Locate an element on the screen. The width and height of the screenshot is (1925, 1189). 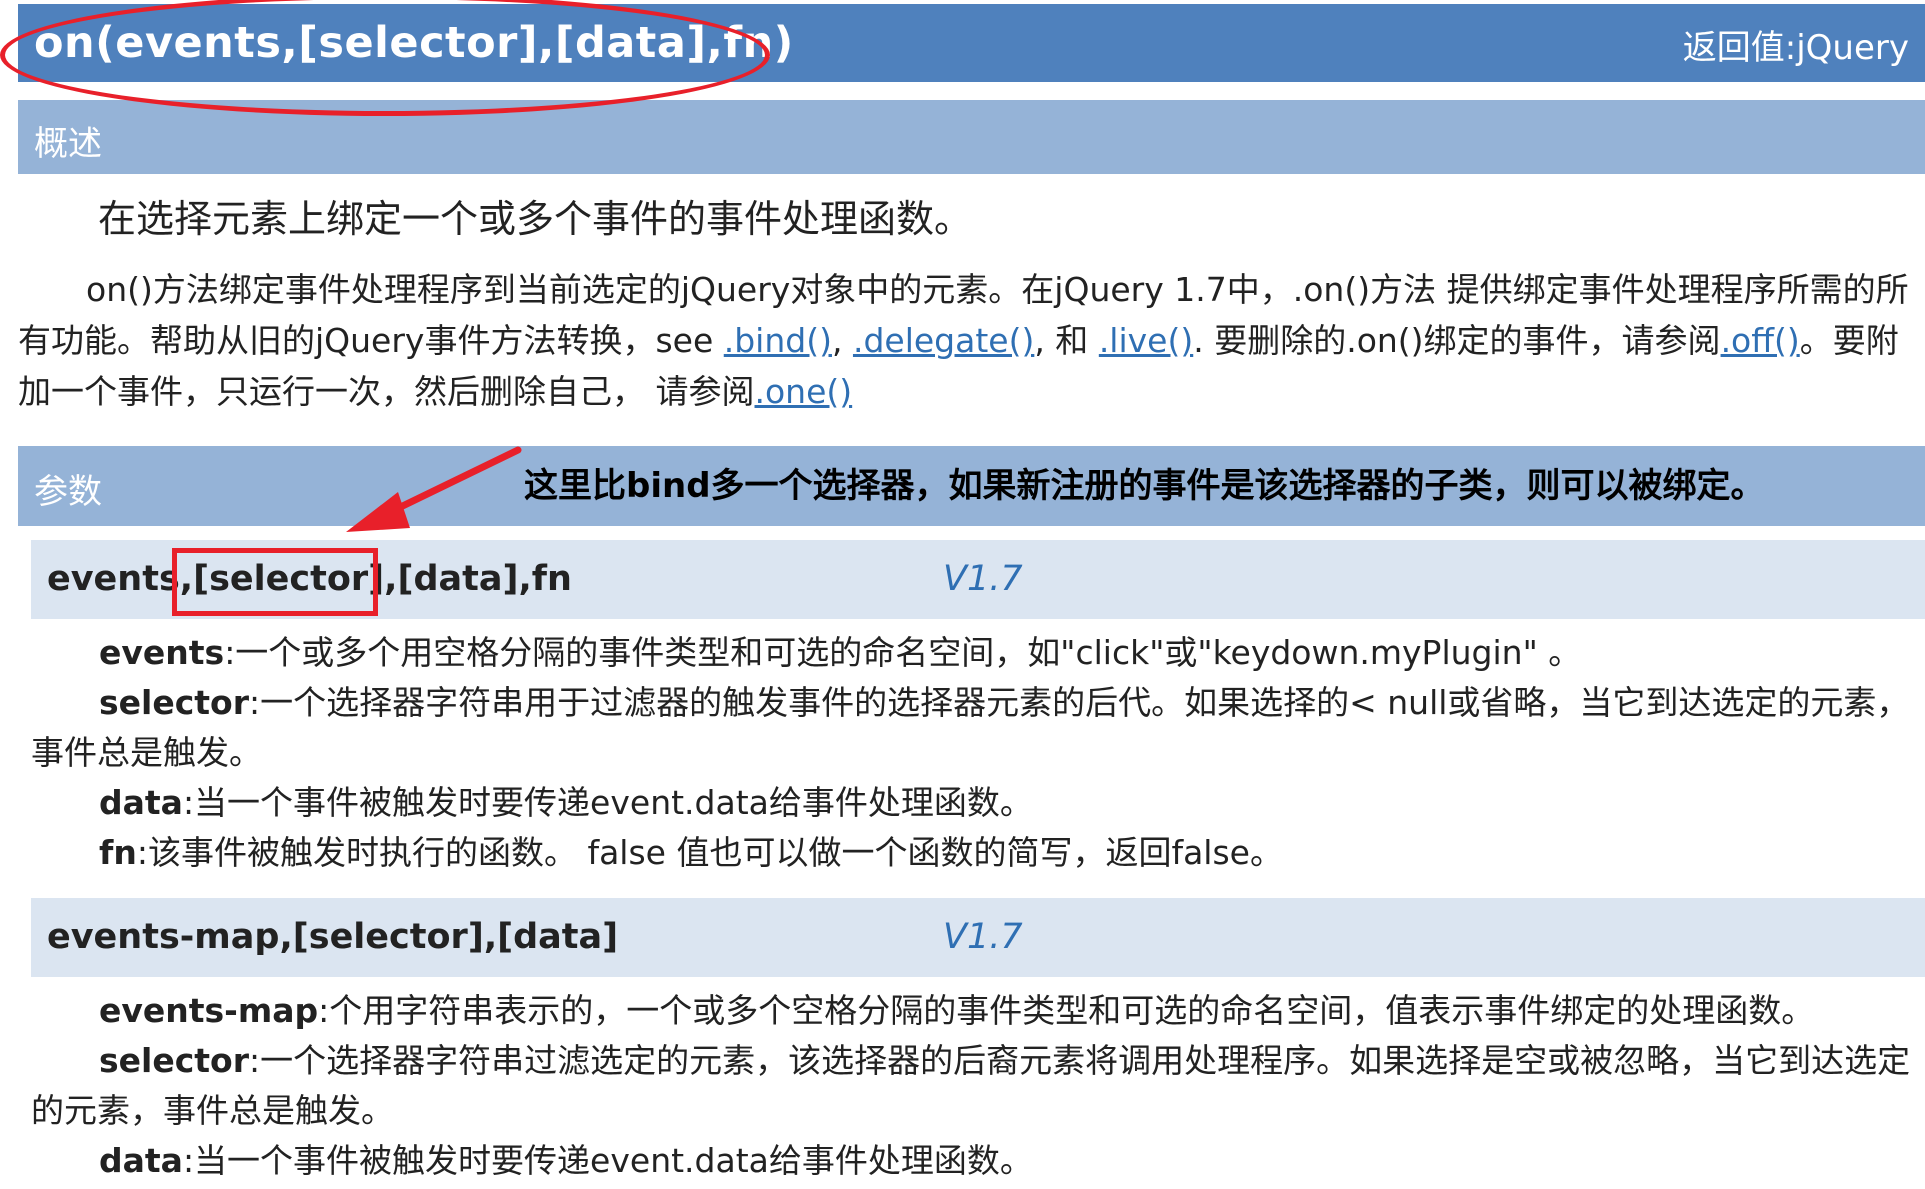
arrow-head is located at coordinates (378, 512).